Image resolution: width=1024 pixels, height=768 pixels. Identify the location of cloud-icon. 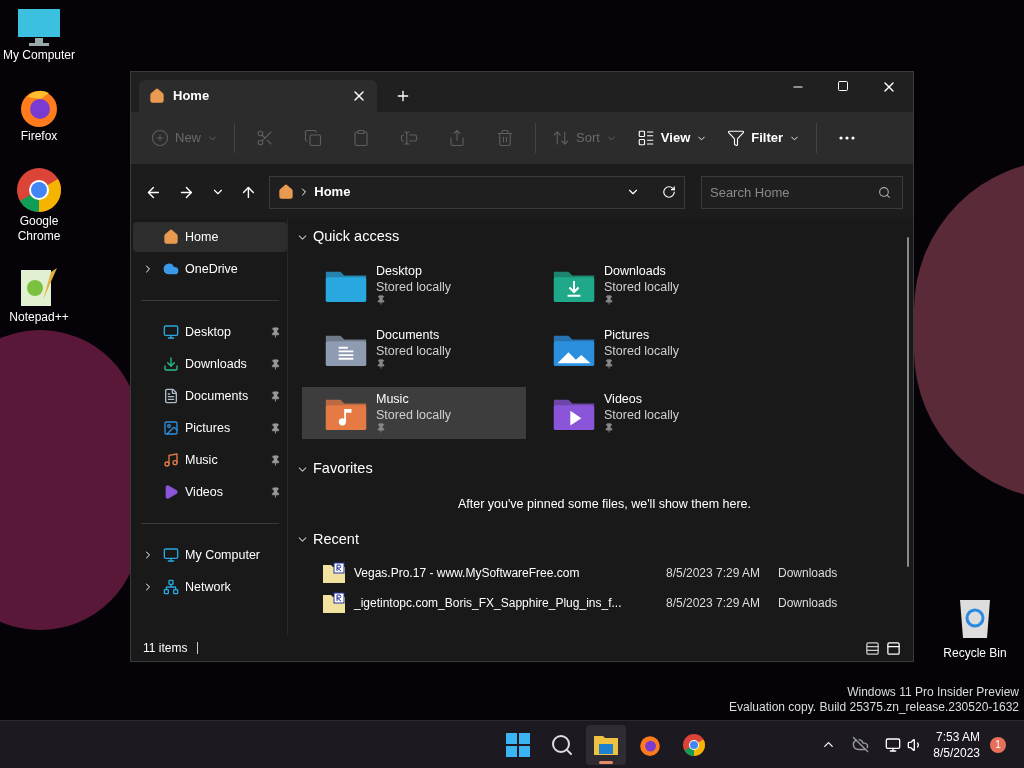
(171, 269).